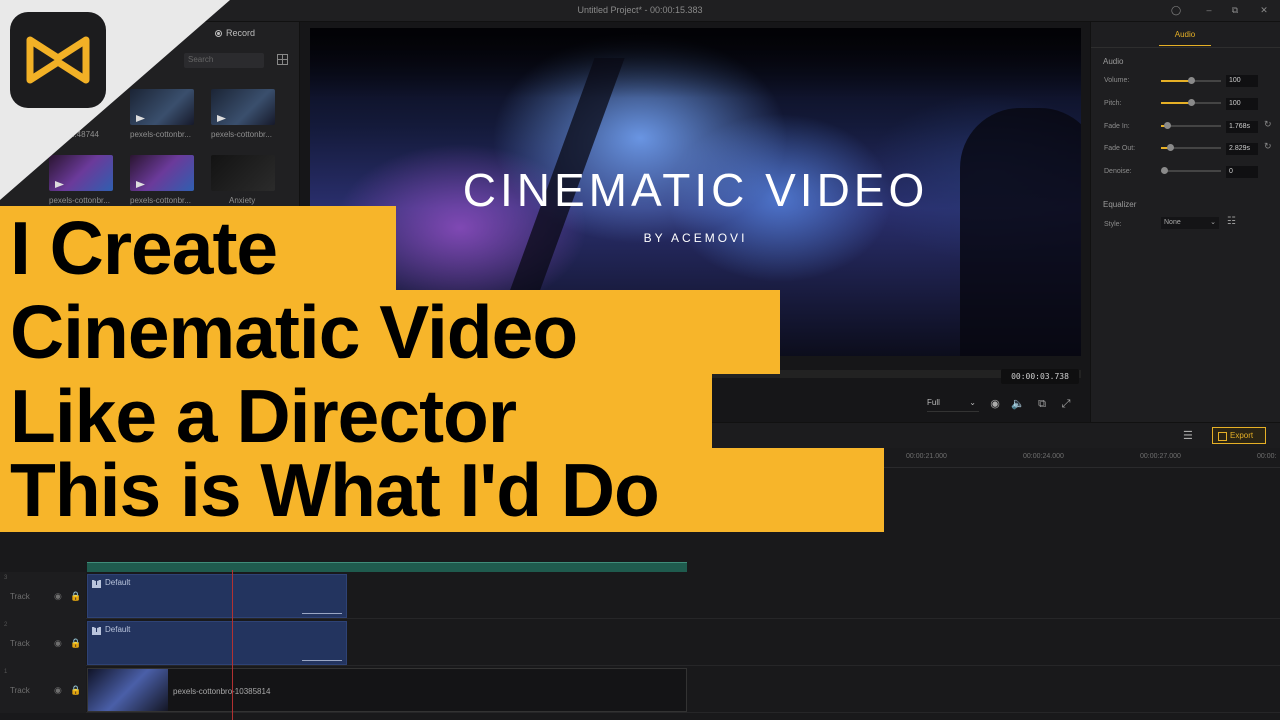 This screenshot has width=1280, height=720. What do you see at coordinates (1242, 172) in the screenshot?
I see `denoise-value: 0` at bounding box center [1242, 172].